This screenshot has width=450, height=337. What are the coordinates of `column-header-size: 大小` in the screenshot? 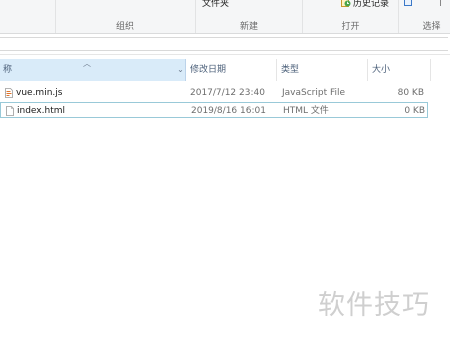 It's located at (400, 70).